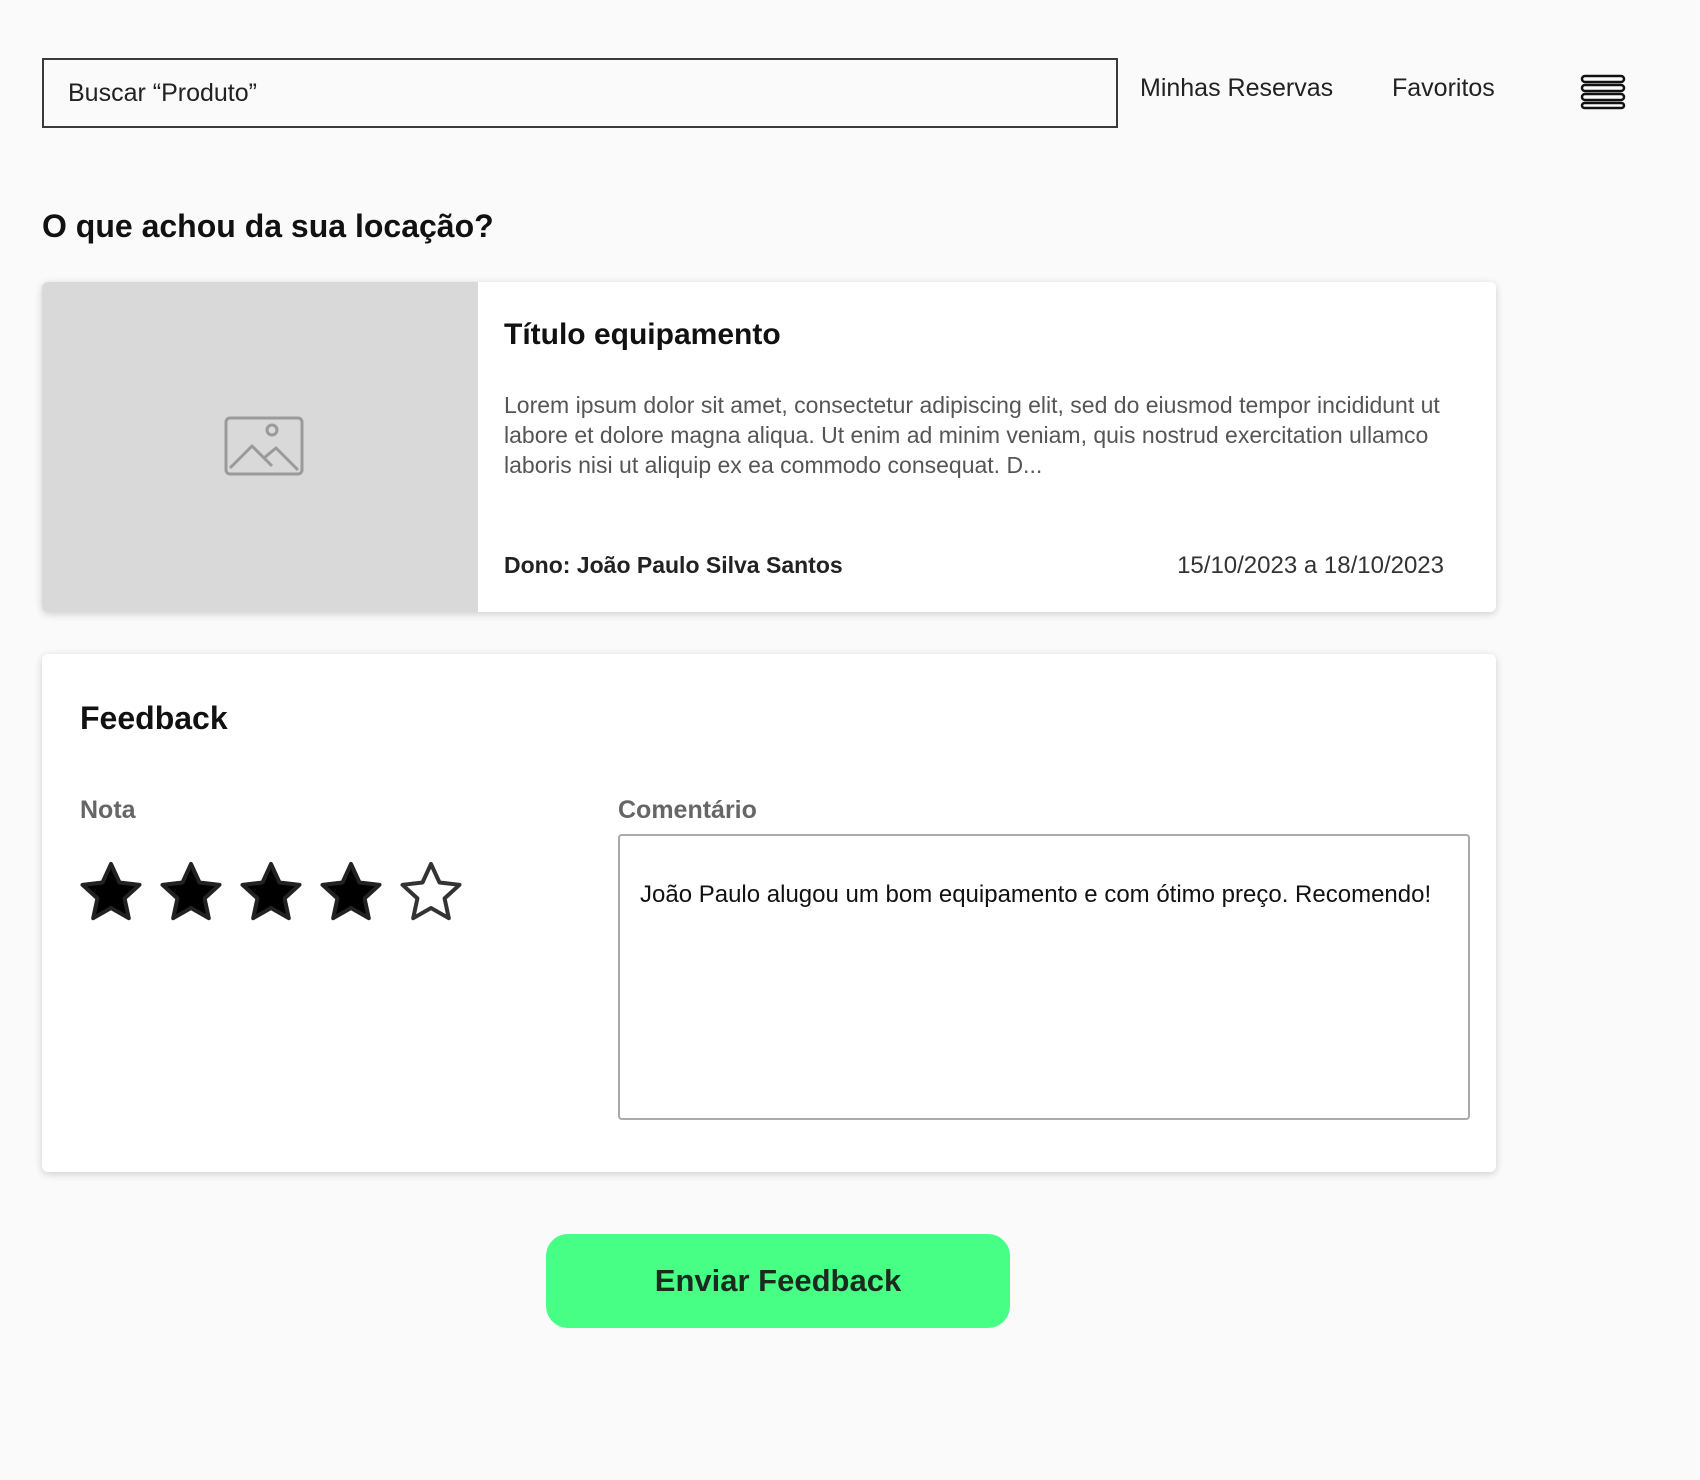 The height and width of the screenshot is (1480, 1700). What do you see at coordinates (431, 893) in the screenshot?
I see `star-empty-icon` at bounding box center [431, 893].